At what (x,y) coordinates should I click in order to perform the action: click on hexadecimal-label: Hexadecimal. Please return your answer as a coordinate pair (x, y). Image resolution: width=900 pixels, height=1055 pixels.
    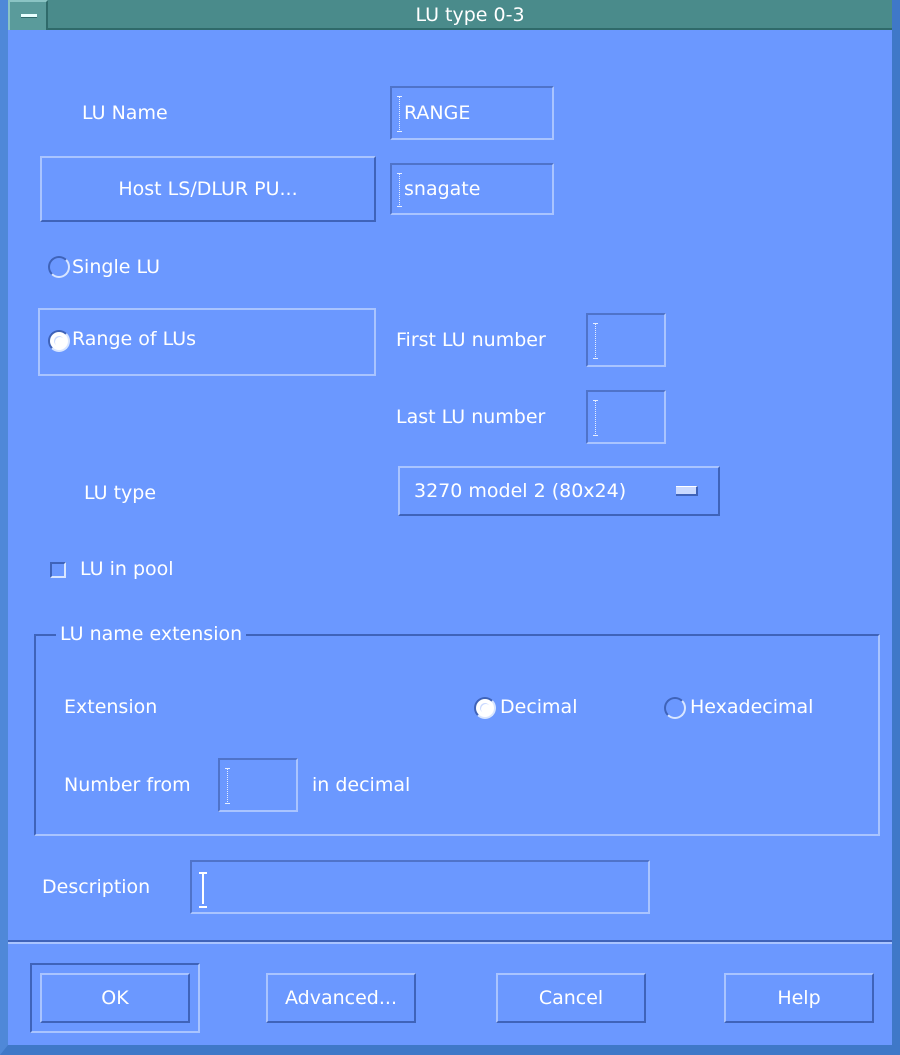
    Looking at the image, I should click on (752, 707).